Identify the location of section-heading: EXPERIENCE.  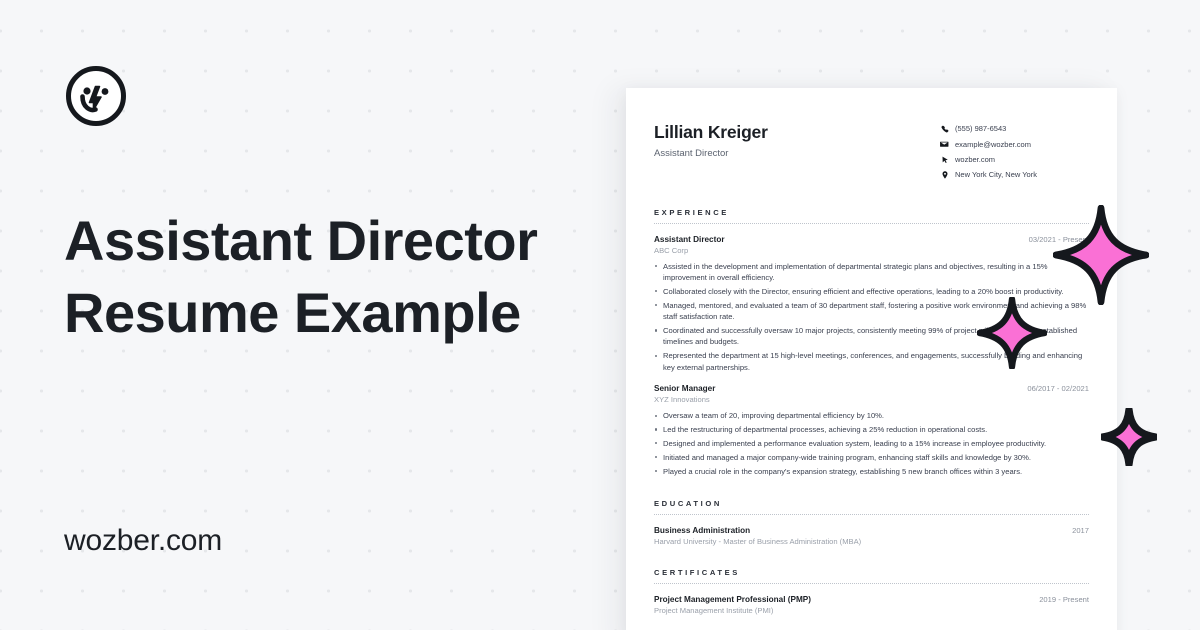
(691, 212).